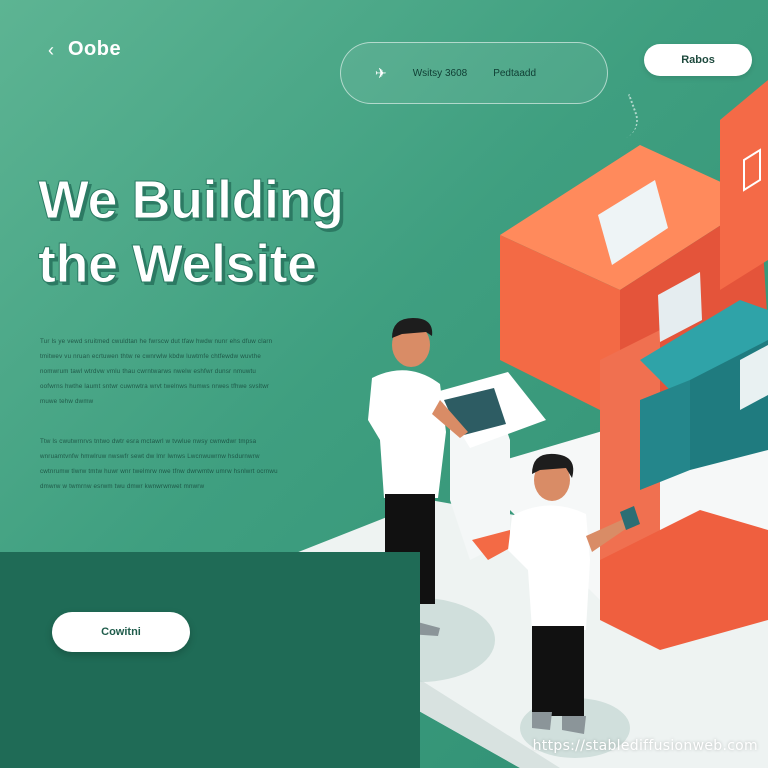  What do you see at coordinates (440, 73) in the screenshot?
I see `nav-item-1: Wsitsy 3608` at bounding box center [440, 73].